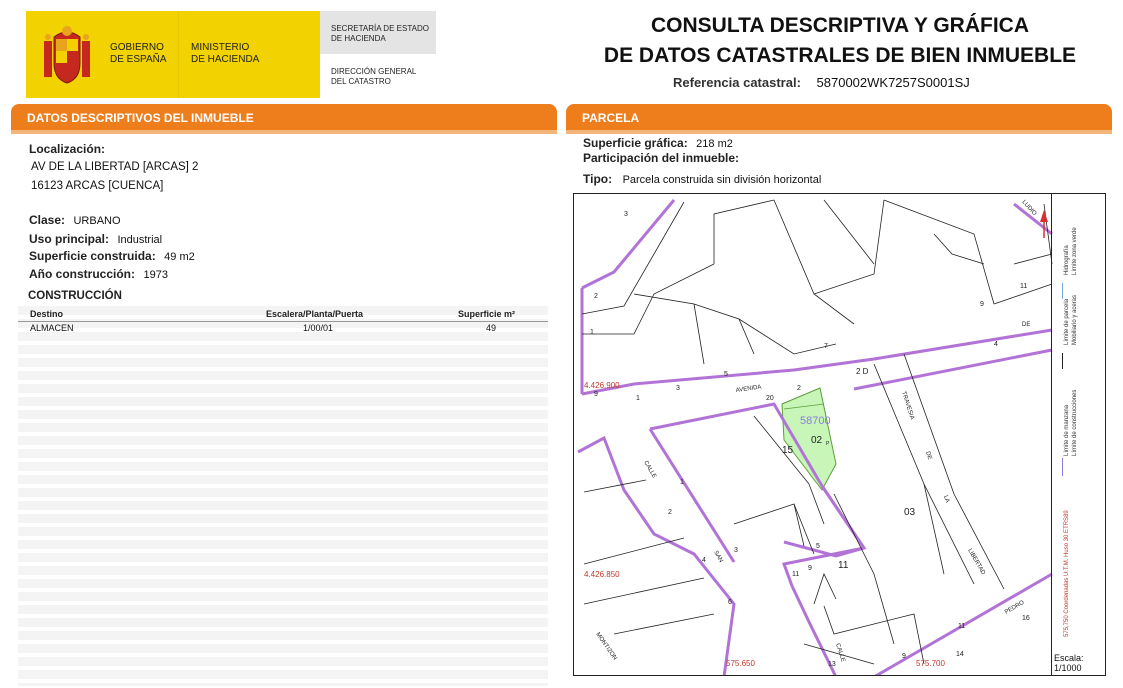 The height and width of the screenshot is (688, 1123). Describe the element at coordinates (1075, 251) in the screenshot. I see `legend-zona-verde: Límite zona verde` at that location.